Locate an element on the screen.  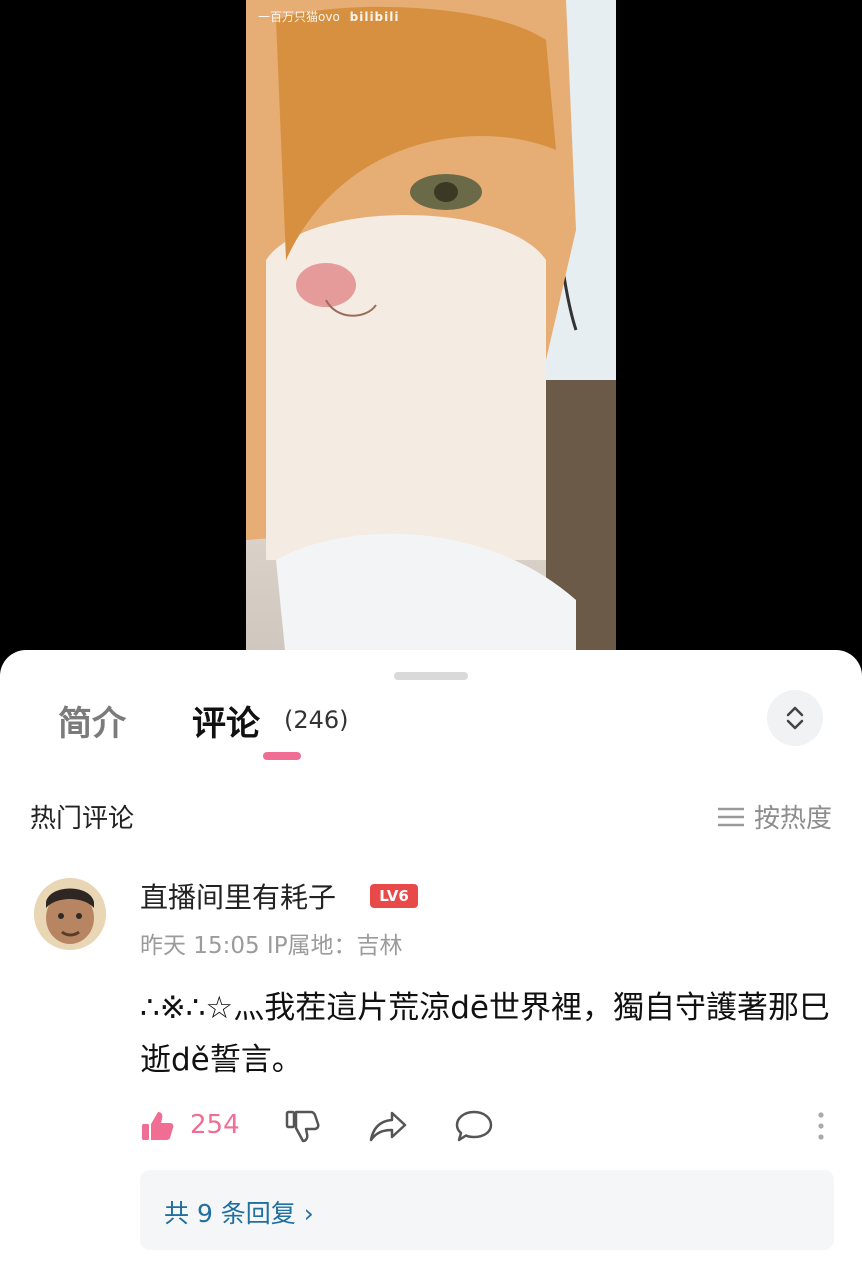
reply-button is located at coordinates (474, 1128).